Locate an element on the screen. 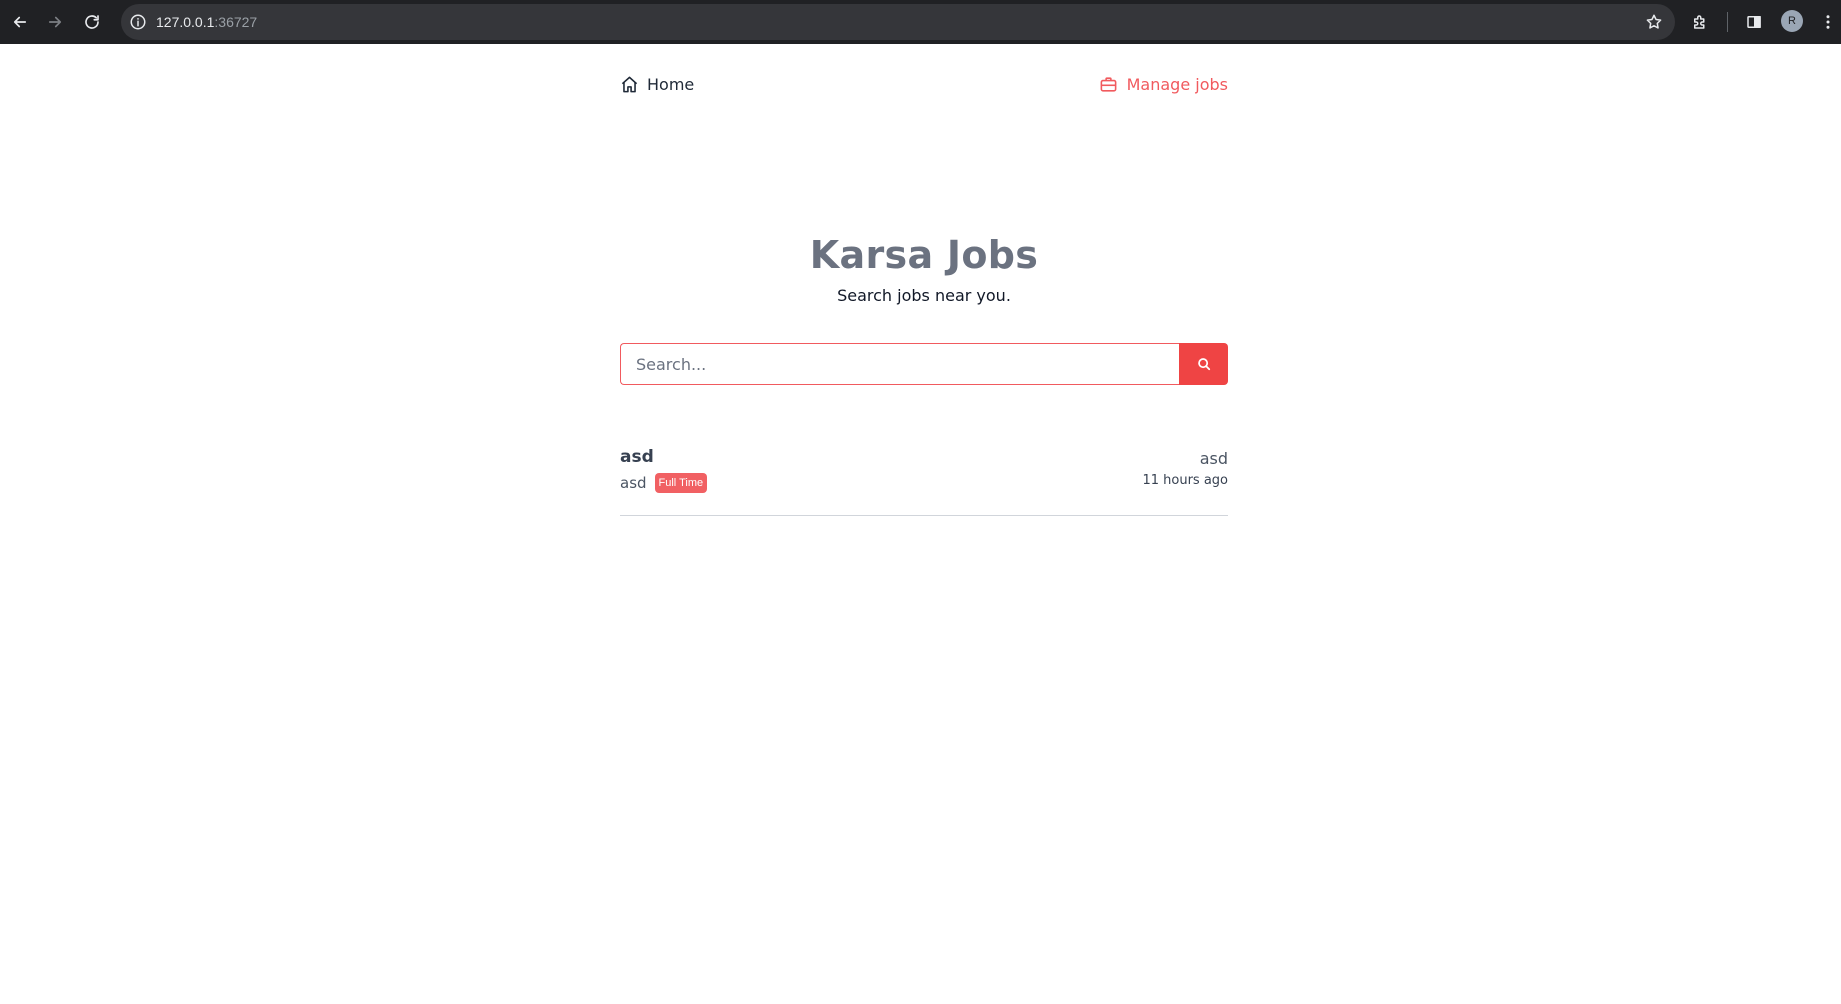  manage-jobs-link: Manage jobs is located at coordinates (1163, 84).